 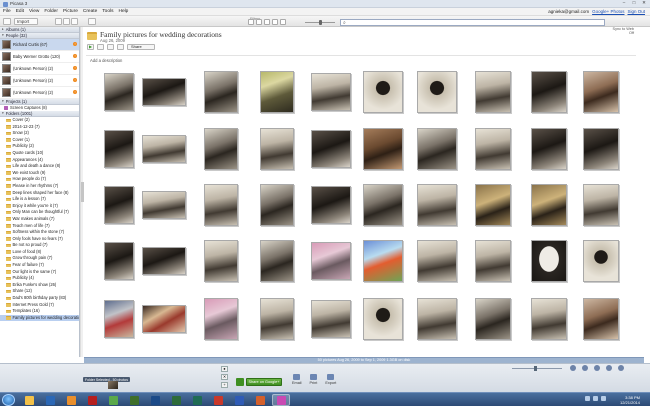 I want to click on folder-item: Publicity (4), so click(x=39, y=278).